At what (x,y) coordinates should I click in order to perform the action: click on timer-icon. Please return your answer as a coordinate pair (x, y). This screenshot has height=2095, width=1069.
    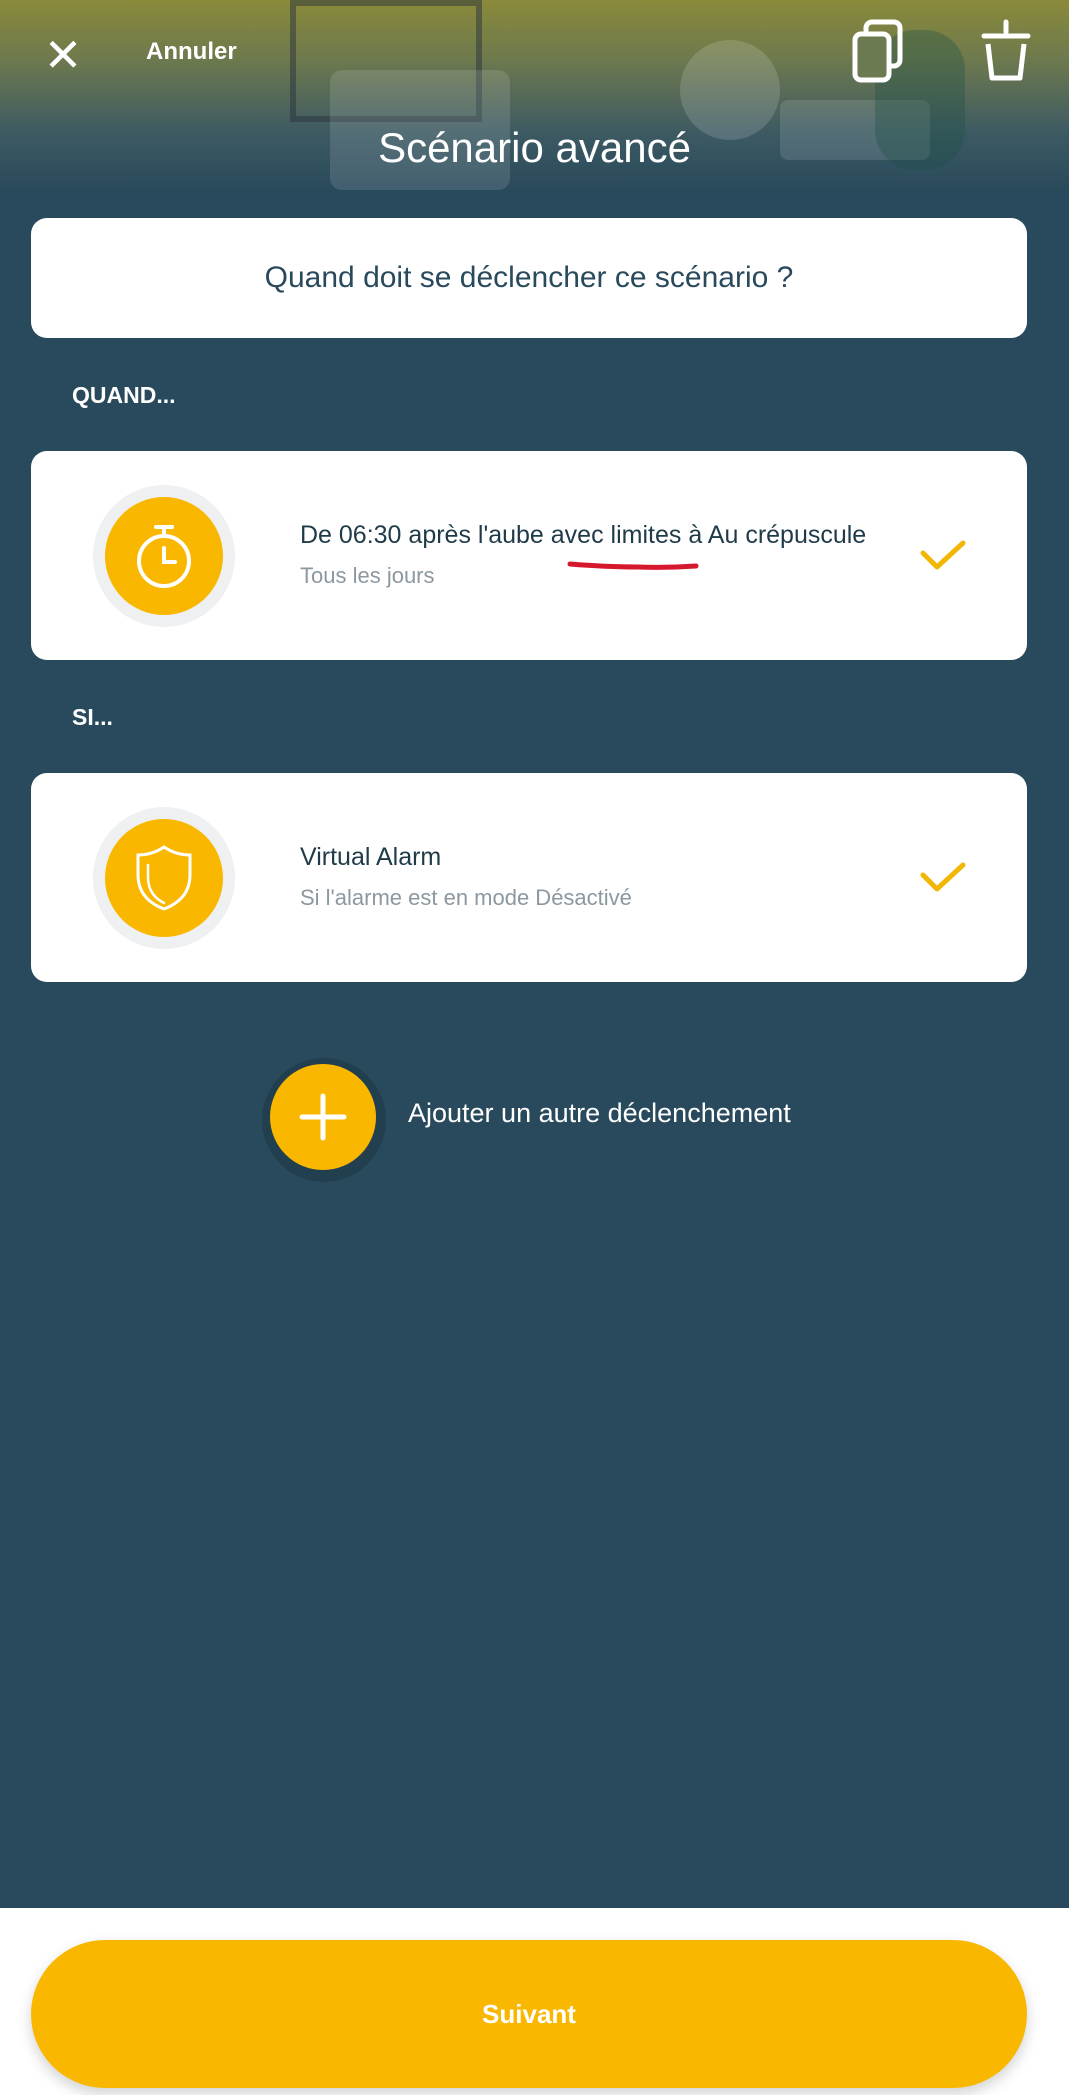
    Looking at the image, I should click on (164, 556).